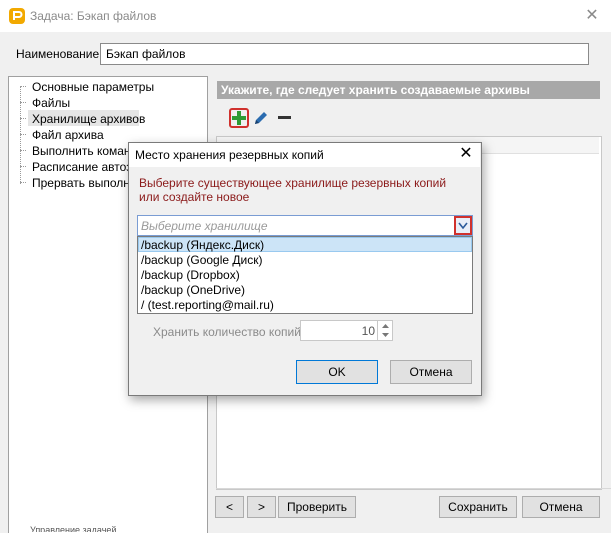 Image resolution: width=611 pixels, height=533 pixels. I want to click on tree-item-archive-storage: Хранилище архивов, so click(118, 119).